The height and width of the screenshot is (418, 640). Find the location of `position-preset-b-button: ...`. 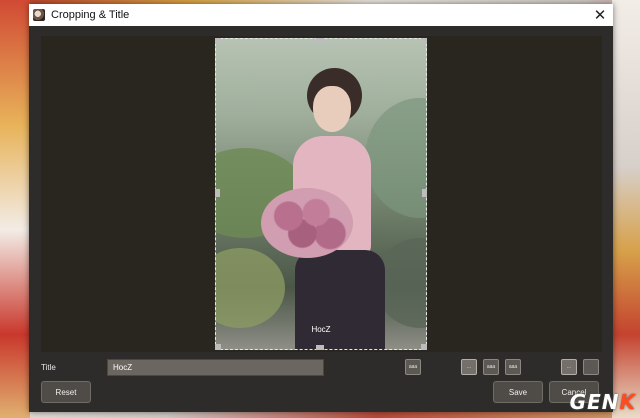

position-preset-b-button: ... is located at coordinates (469, 367).